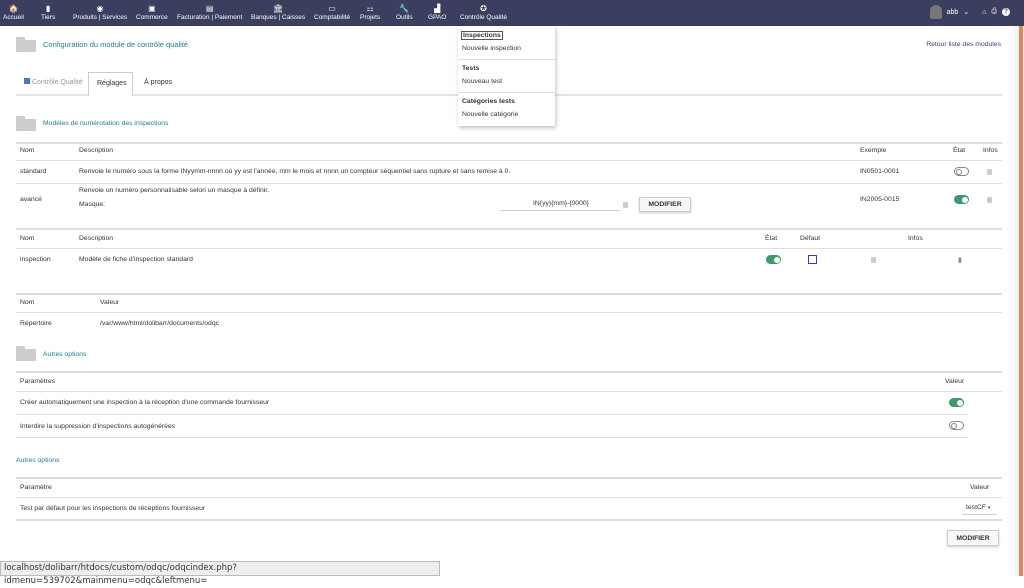  Describe the element at coordinates (560, 204) in the screenshot. I see `mask-input: IN{yy}{mm}-{0000}` at that location.